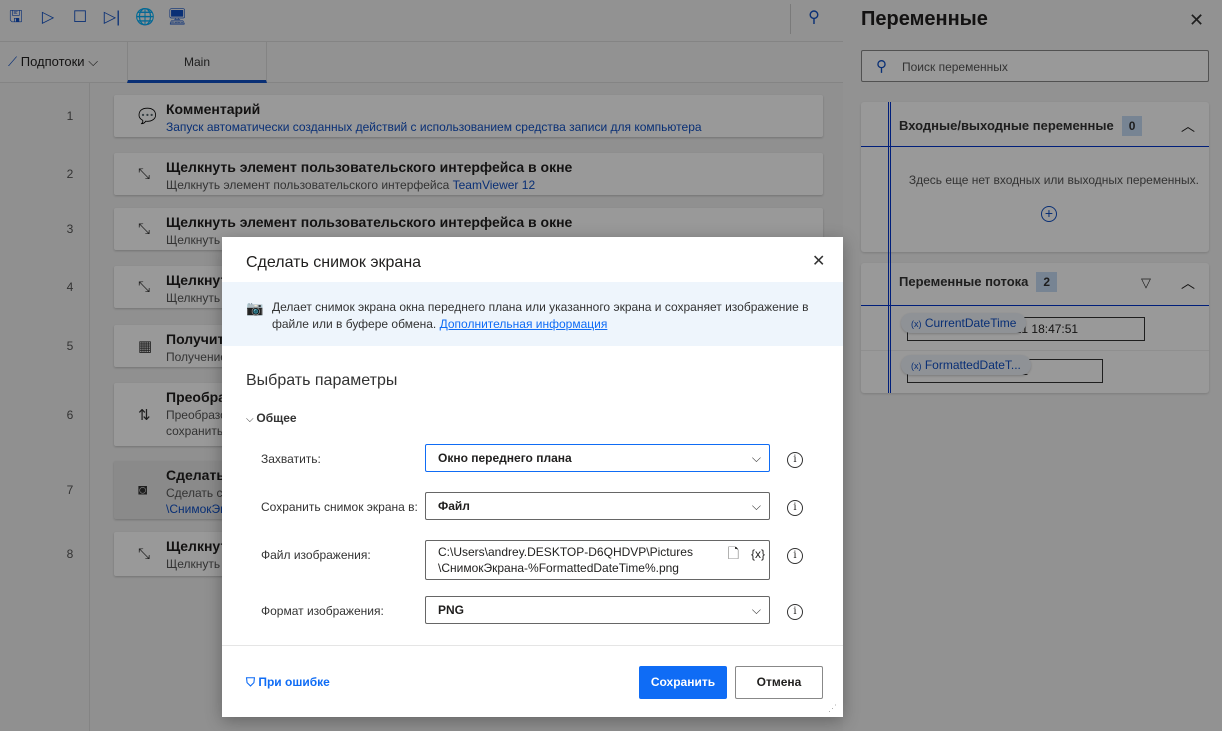  I want to click on general-group-toggle: ⌵ Общее, so click(271, 418).